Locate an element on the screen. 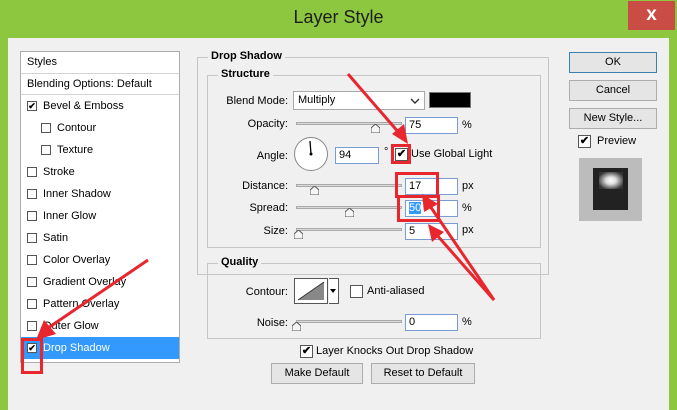  close-button: x is located at coordinates (651, 15).